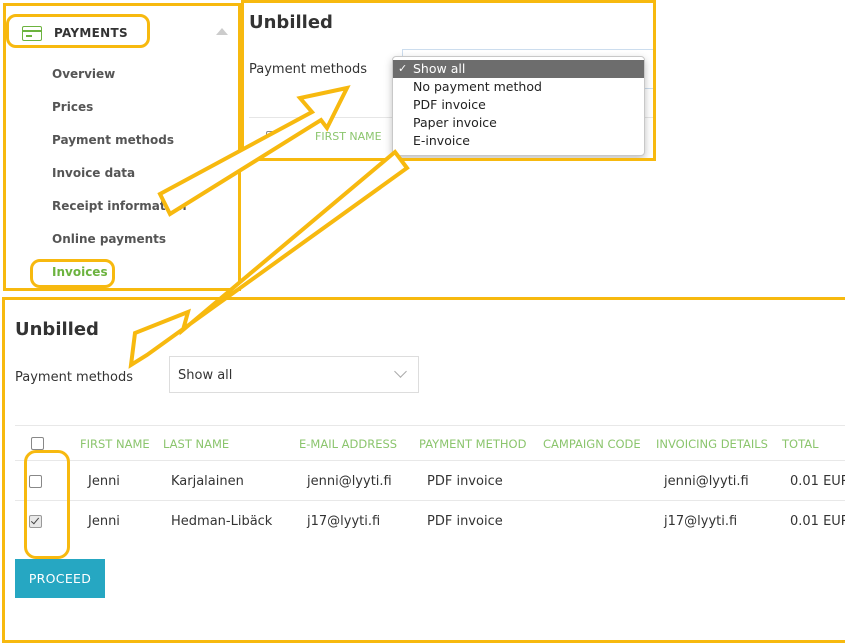 This screenshot has height=643, width=845. I want to click on cell-invoicing-details: jenni@lyyti.fi, so click(706, 481).